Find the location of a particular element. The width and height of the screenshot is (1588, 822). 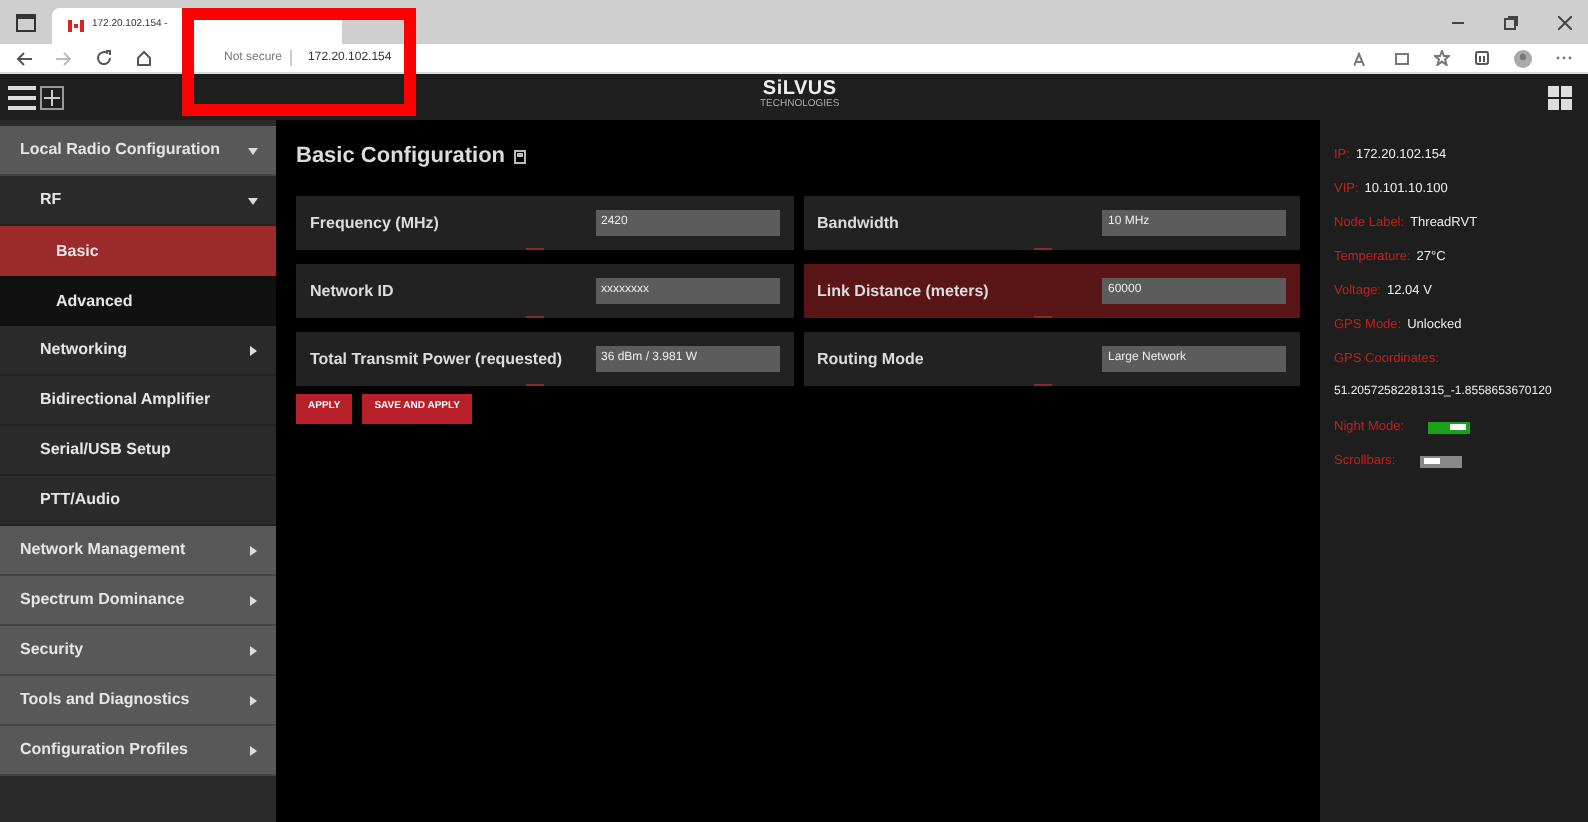

field-label: Total Transmit Power (requested) is located at coordinates (437, 358).